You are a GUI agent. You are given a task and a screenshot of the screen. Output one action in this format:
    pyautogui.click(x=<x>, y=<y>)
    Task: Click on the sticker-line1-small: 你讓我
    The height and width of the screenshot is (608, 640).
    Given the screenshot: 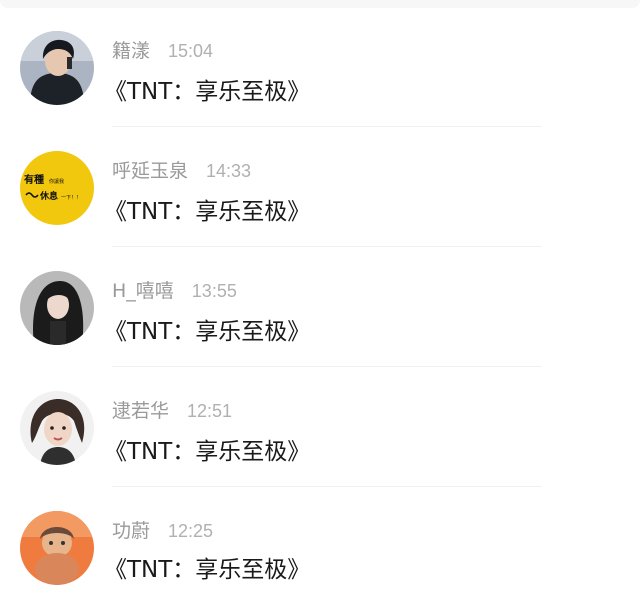 What is the action you would take?
    pyautogui.click(x=56, y=181)
    